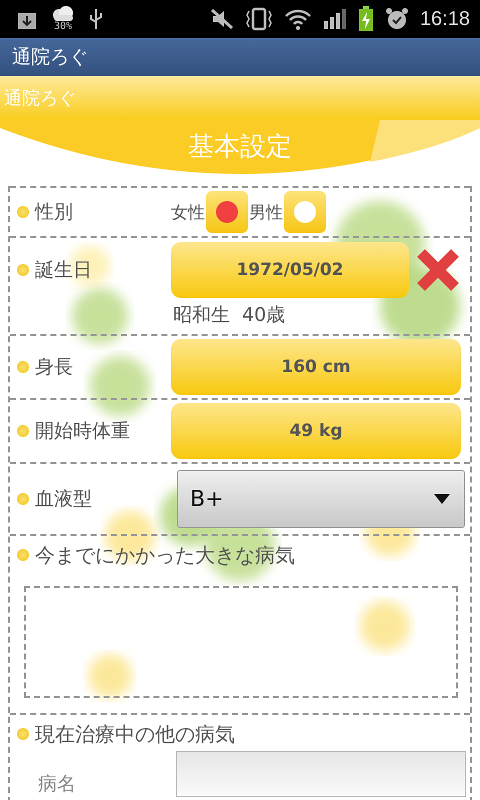  I want to click on field-label: 病名, so click(57, 784).